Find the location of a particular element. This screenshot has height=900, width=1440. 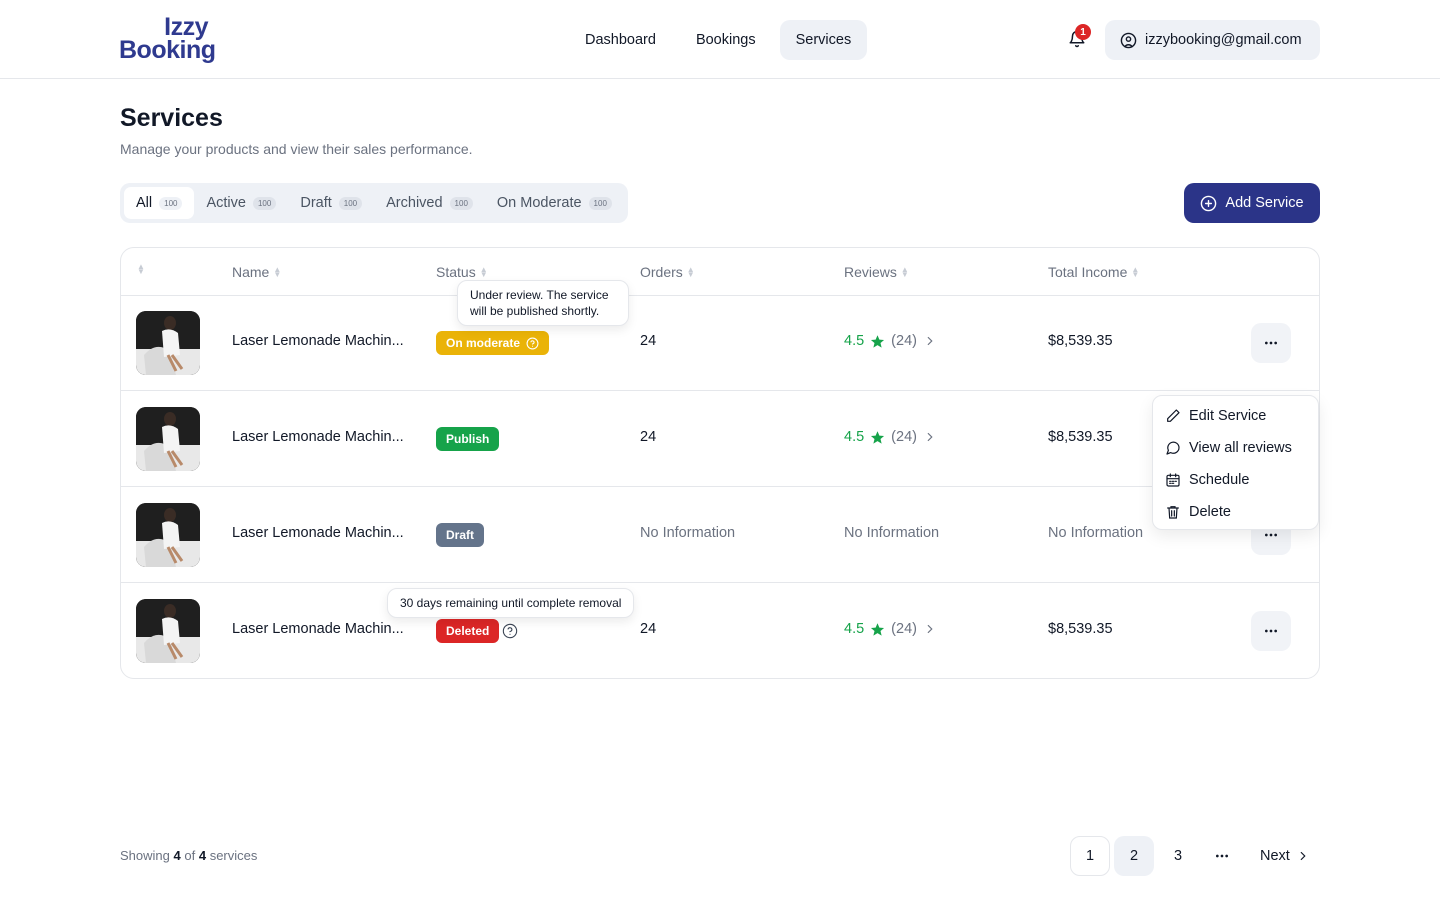

tab-draft: Draft 100 is located at coordinates (331, 203).